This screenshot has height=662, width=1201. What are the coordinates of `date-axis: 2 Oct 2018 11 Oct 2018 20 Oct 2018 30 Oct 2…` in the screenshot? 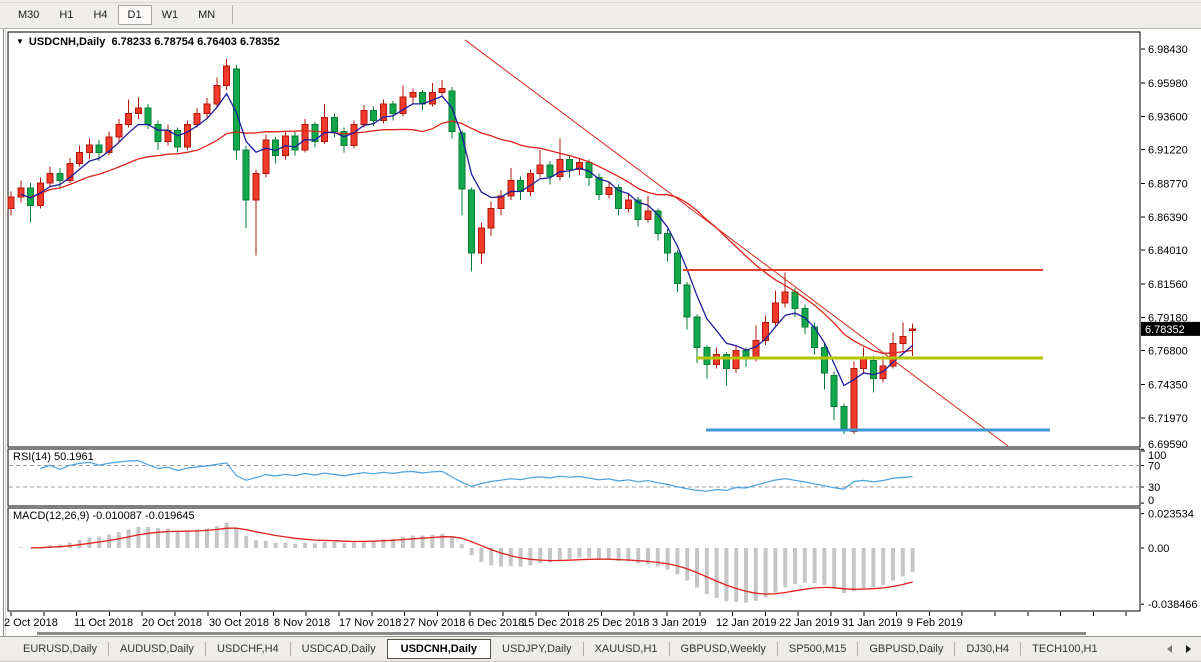 It's located at (565, 623).